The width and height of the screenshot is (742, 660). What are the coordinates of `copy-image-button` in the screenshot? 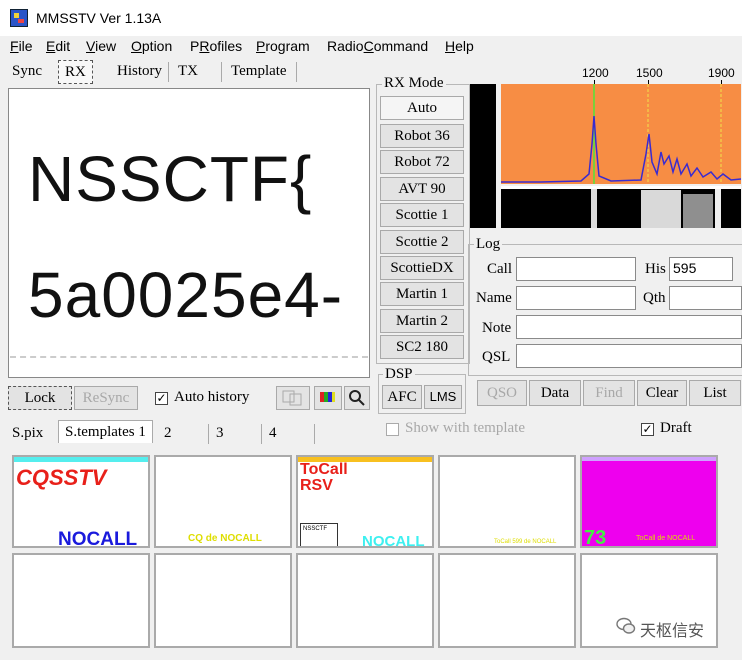 It's located at (293, 398).